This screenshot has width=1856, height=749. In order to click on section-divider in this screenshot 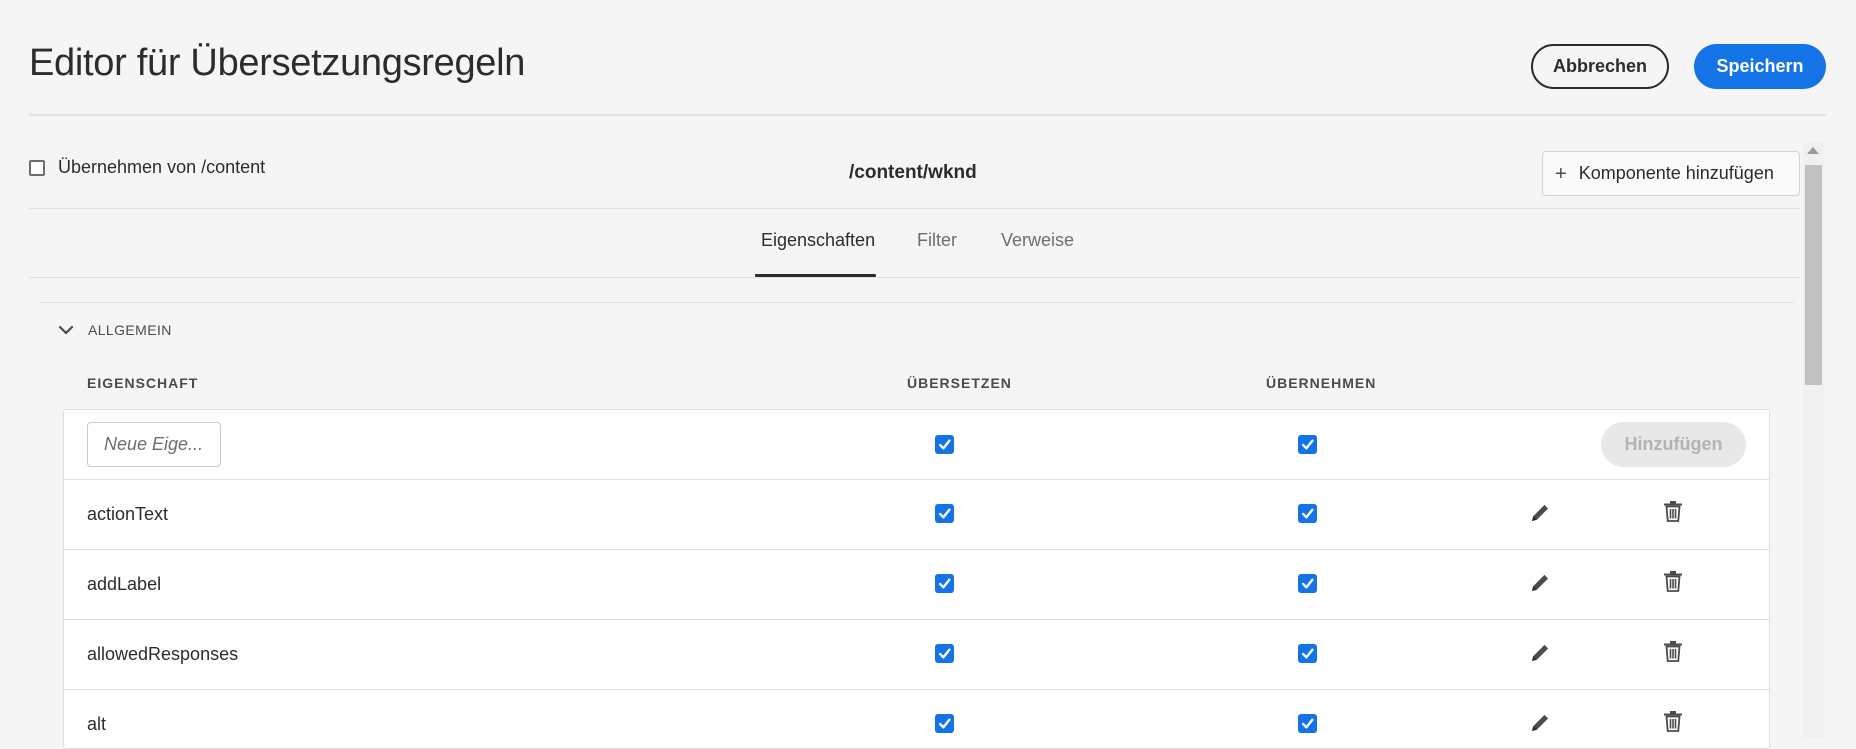, I will do `click(917, 302)`.